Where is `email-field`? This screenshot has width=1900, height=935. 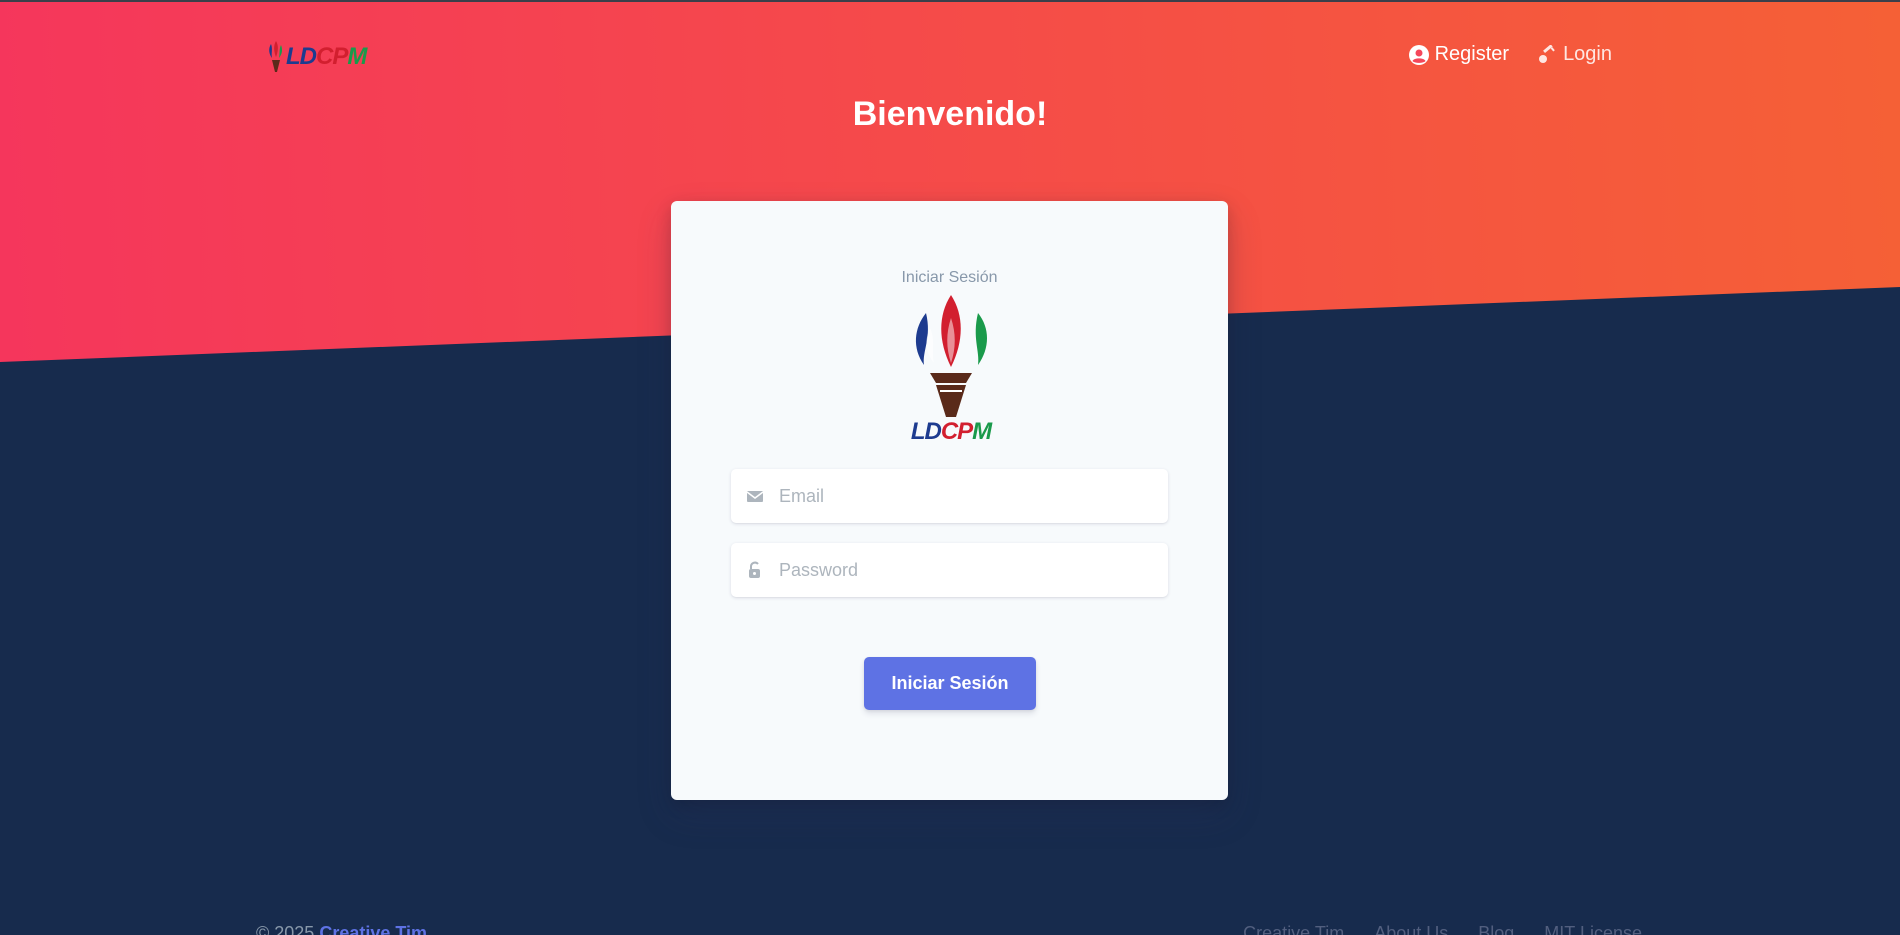
email-field is located at coordinates (973, 496).